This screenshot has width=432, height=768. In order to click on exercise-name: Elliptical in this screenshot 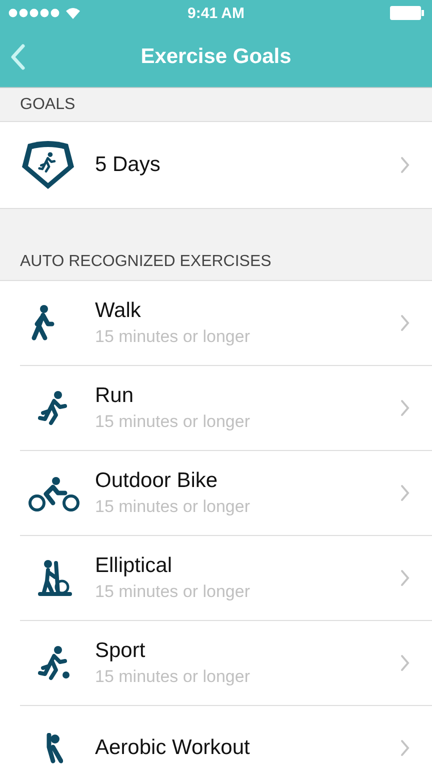, I will do `click(134, 566)`.